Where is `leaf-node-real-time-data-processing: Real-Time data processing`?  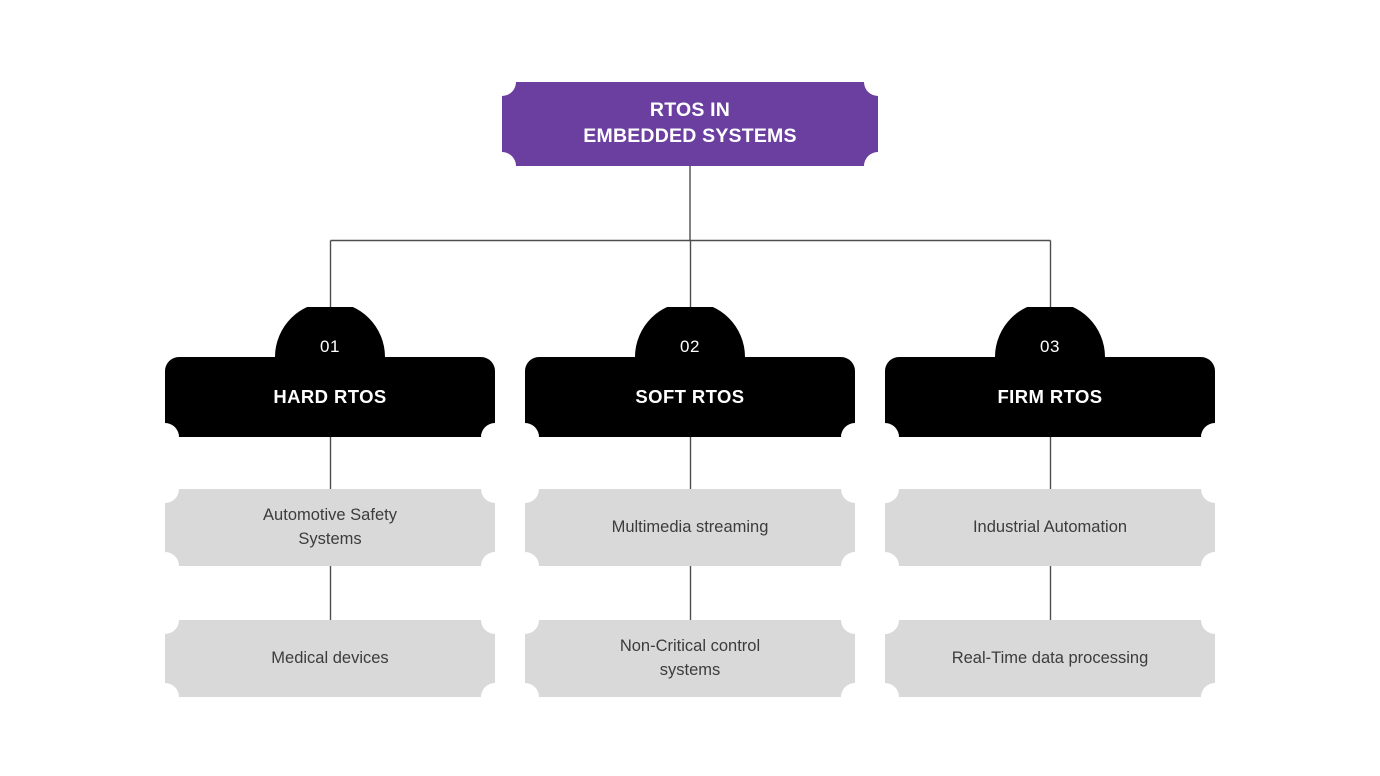
leaf-node-real-time-data-processing: Real-Time data processing is located at coordinates (1050, 658).